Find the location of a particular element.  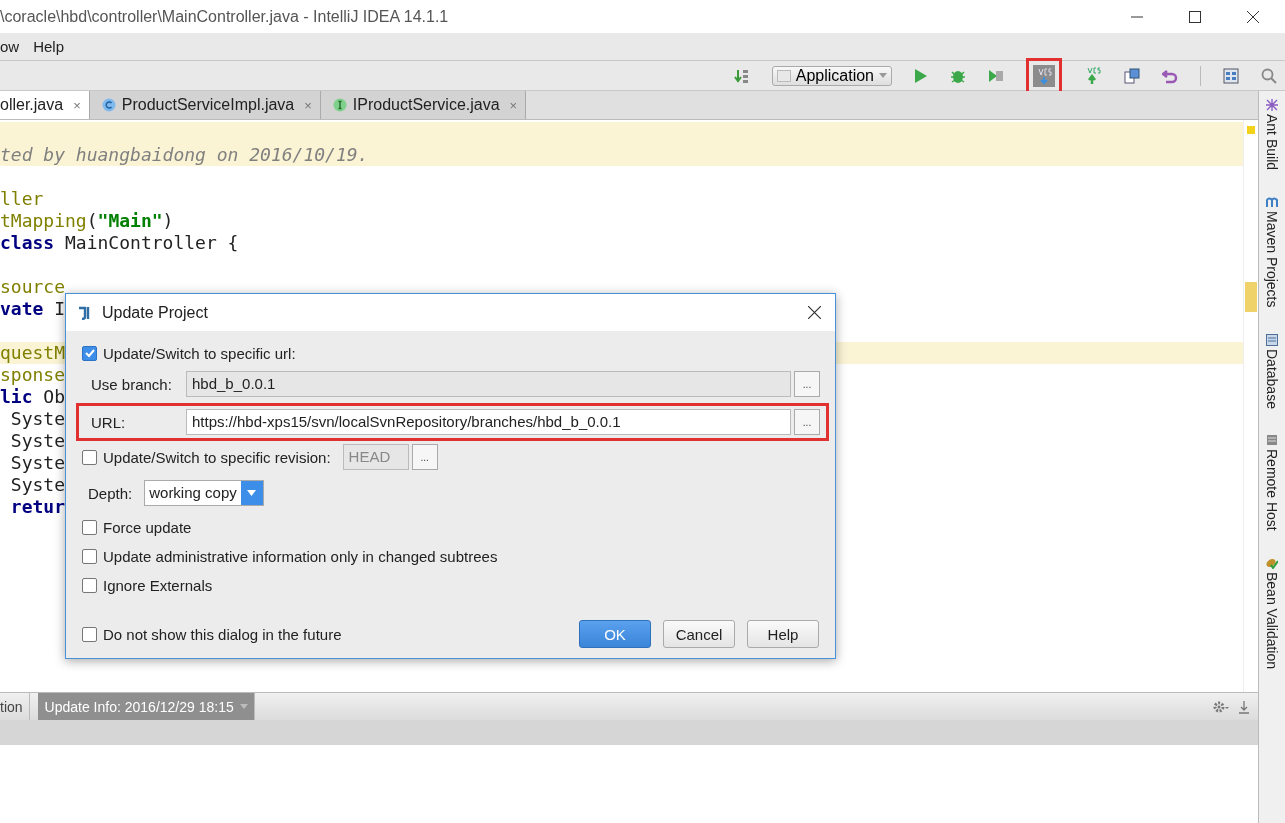

editor-tab: ProductServiceImpl.java × is located at coordinates (205, 105).